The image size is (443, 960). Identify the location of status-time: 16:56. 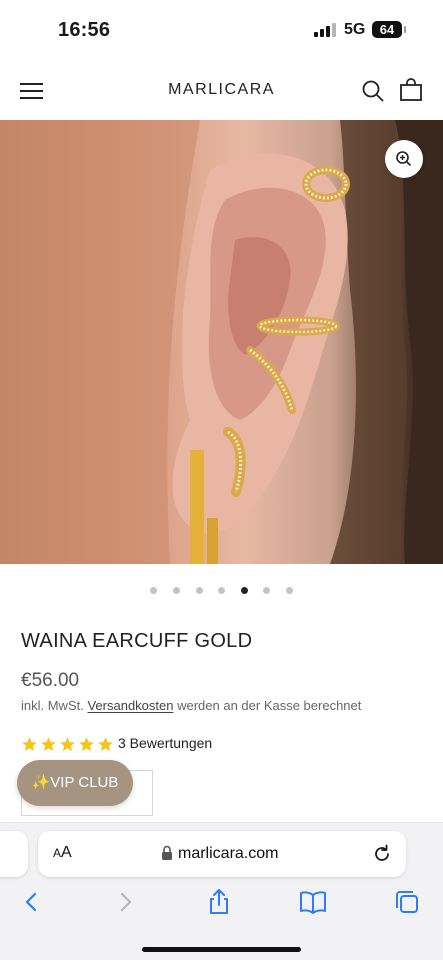
(84, 30).